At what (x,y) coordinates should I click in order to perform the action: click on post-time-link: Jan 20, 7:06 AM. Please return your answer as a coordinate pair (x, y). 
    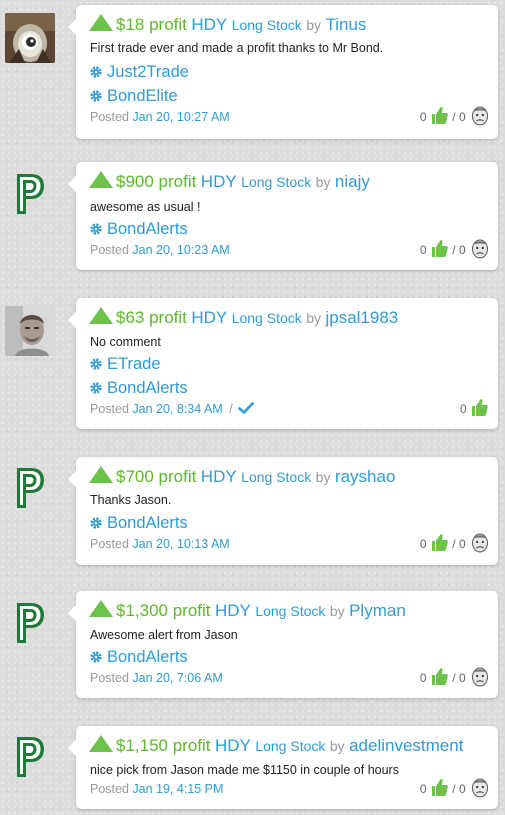
    Looking at the image, I should click on (177, 678).